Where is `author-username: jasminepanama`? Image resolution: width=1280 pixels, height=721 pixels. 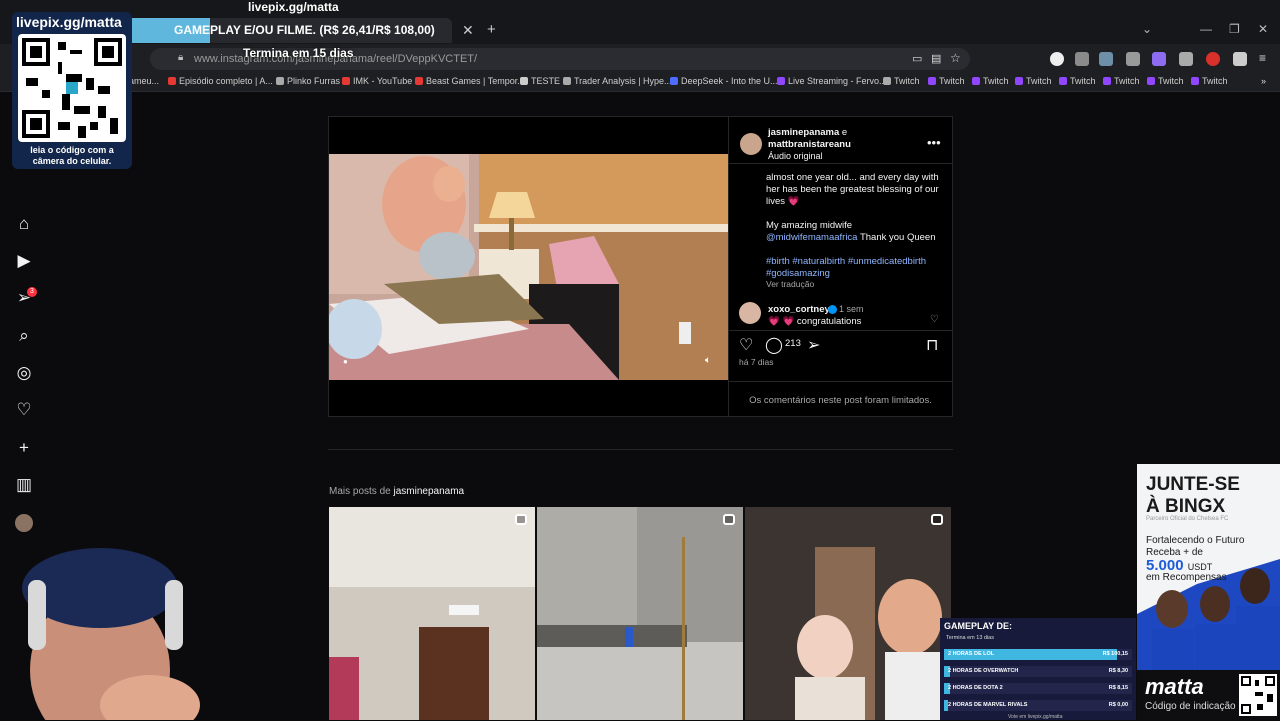
author-username: jasminepanama is located at coordinates (803, 132).